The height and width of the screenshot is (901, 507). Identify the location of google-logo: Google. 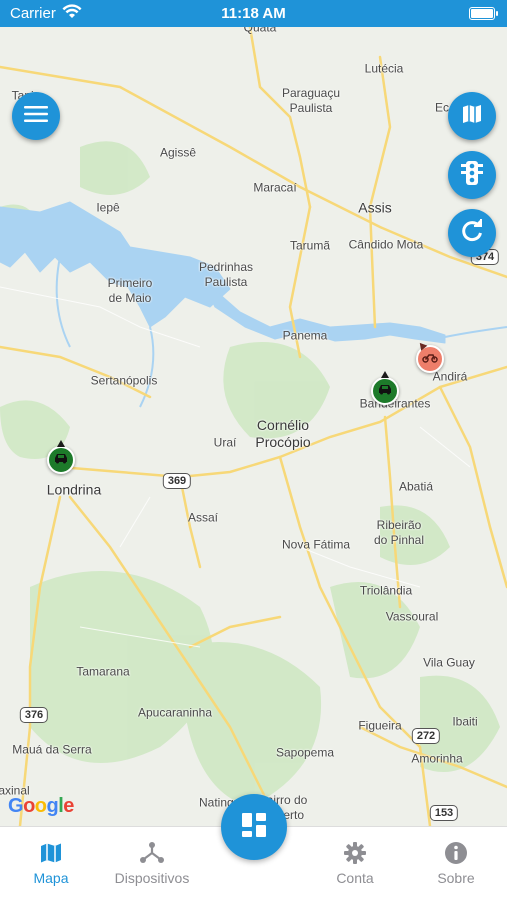
(41, 806).